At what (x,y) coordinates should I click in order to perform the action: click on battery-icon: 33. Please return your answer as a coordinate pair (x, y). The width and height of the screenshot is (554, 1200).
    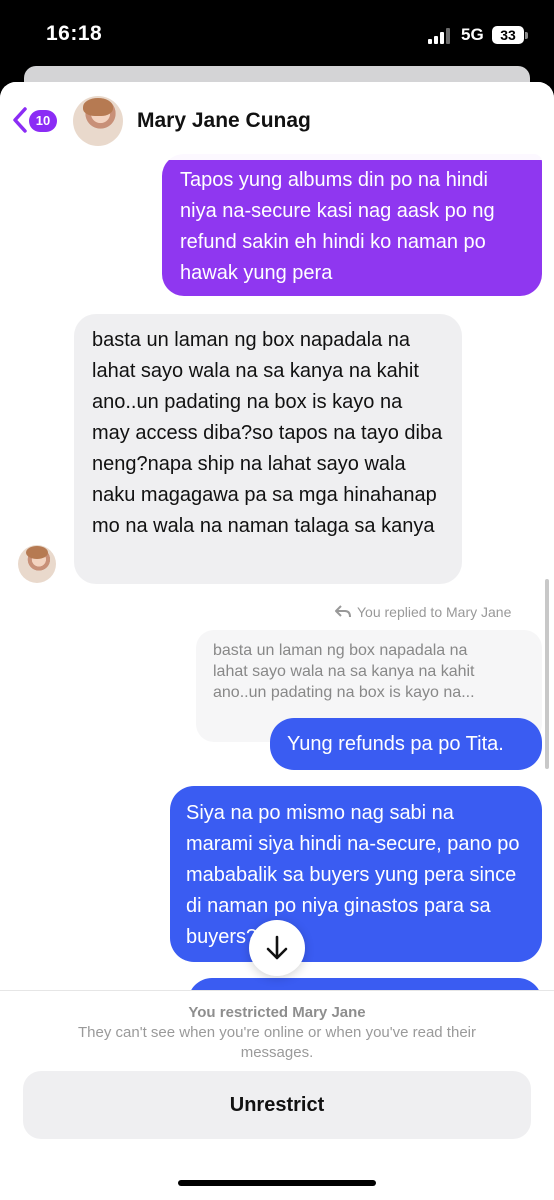
    Looking at the image, I should click on (508, 35).